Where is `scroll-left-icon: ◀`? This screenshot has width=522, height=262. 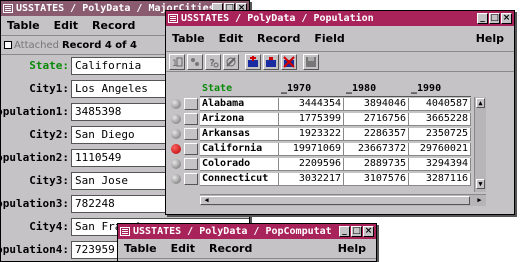 scroll-left-icon: ◀ is located at coordinates (206, 200).